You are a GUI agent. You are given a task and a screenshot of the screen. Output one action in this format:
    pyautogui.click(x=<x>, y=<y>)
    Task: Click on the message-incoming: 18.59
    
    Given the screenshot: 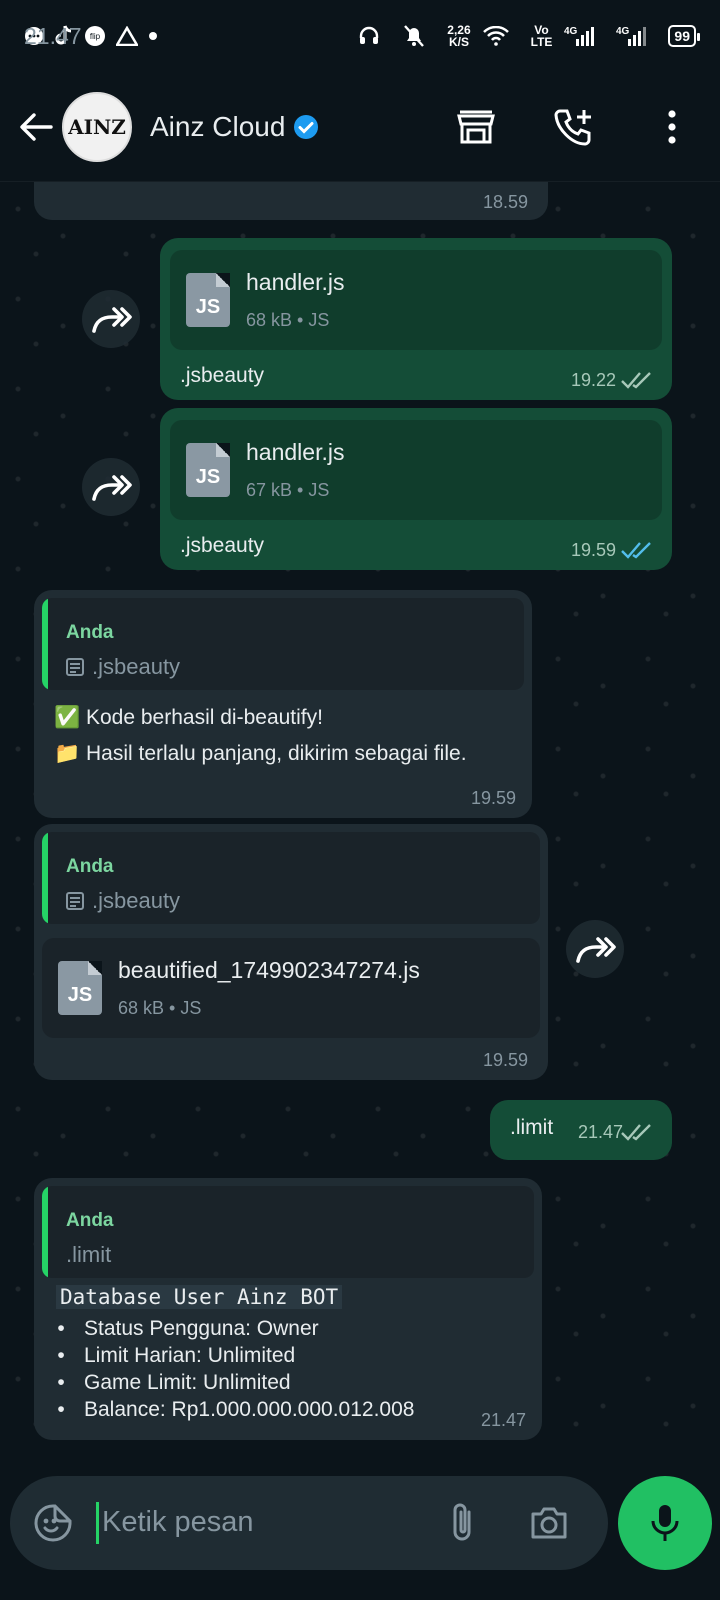 What is the action you would take?
    pyautogui.click(x=291, y=201)
    